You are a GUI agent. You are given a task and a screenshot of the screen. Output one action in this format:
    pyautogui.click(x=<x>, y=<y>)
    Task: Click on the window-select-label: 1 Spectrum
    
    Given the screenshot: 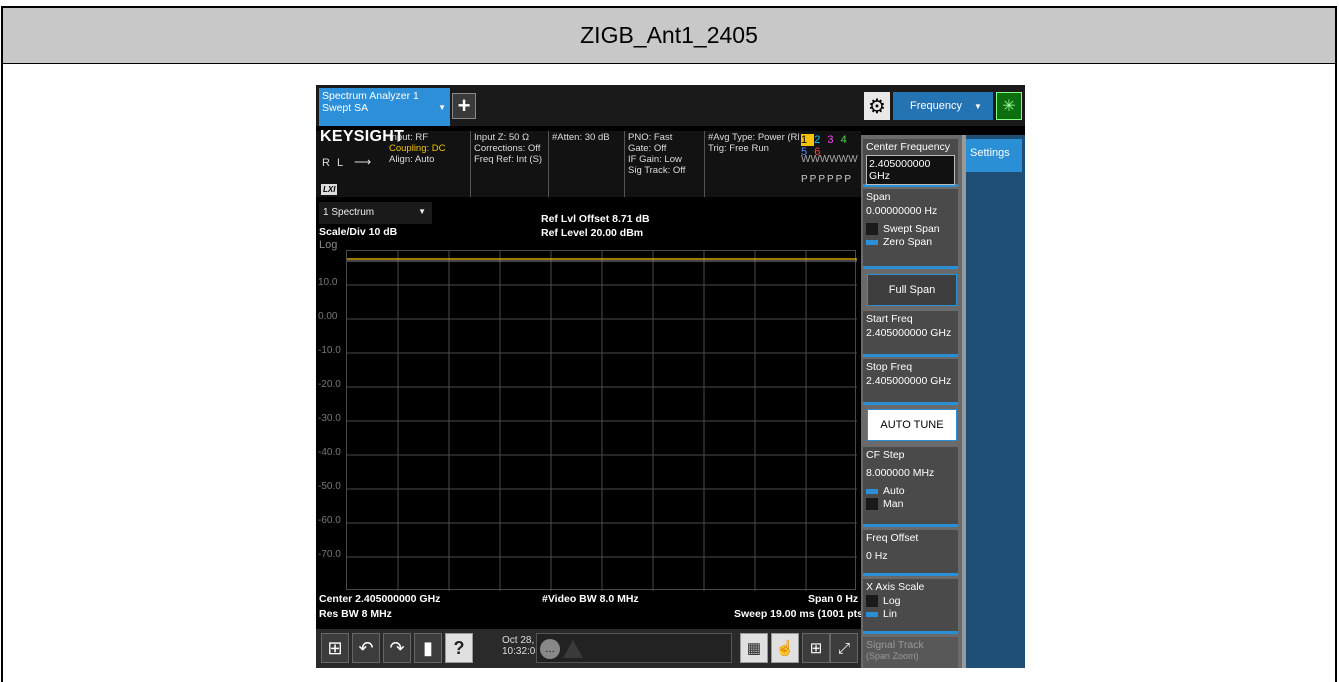 What is the action you would take?
    pyautogui.click(x=349, y=212)
    